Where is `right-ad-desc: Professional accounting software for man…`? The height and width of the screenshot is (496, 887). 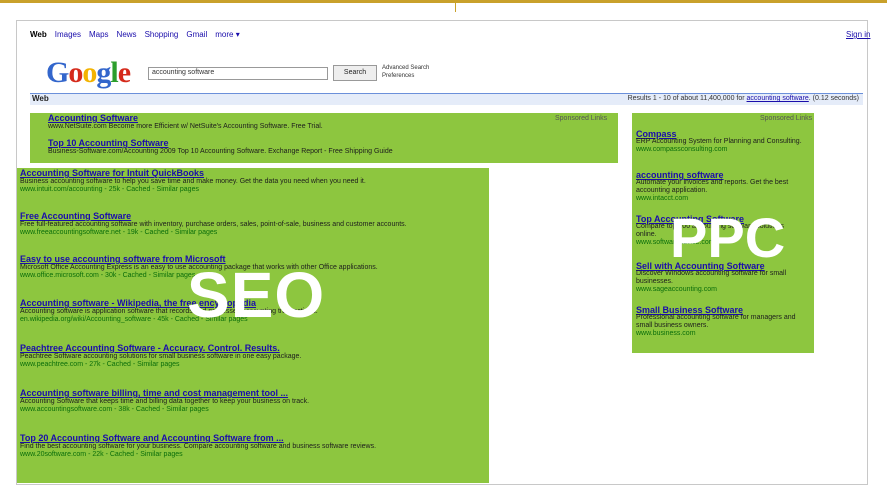 right-ad-desc: Professional accounting software for man… is located at coordinates (716, 321).